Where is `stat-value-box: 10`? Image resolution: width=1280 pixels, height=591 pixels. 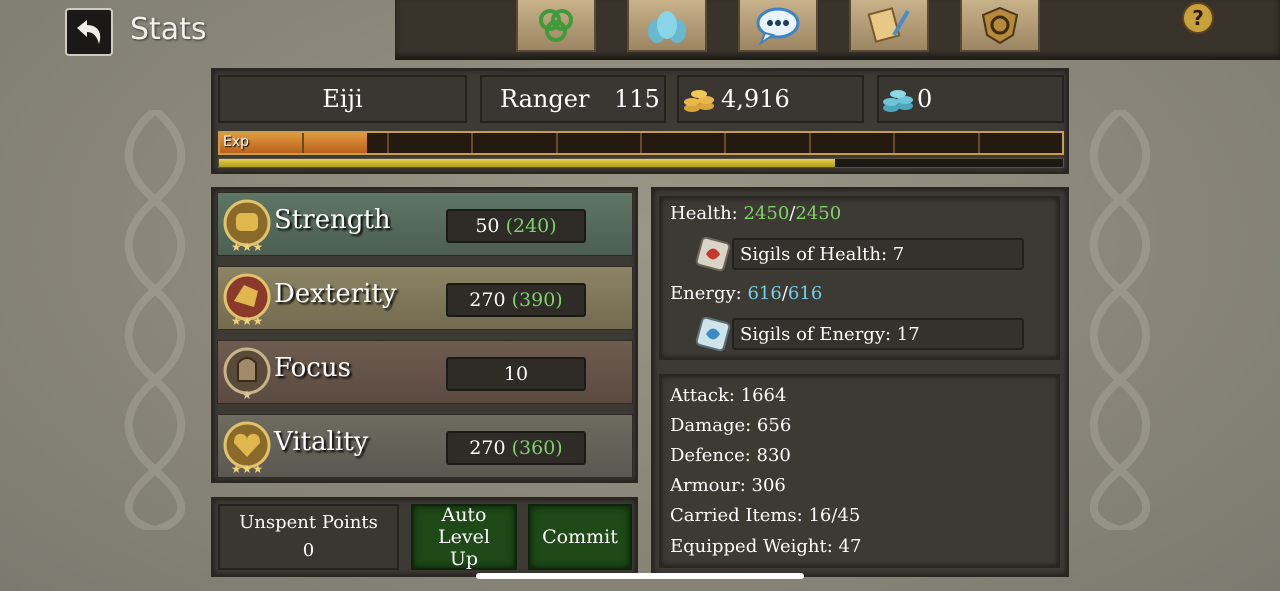 stat-value-box: 10 is located at coordinates (516, 374).